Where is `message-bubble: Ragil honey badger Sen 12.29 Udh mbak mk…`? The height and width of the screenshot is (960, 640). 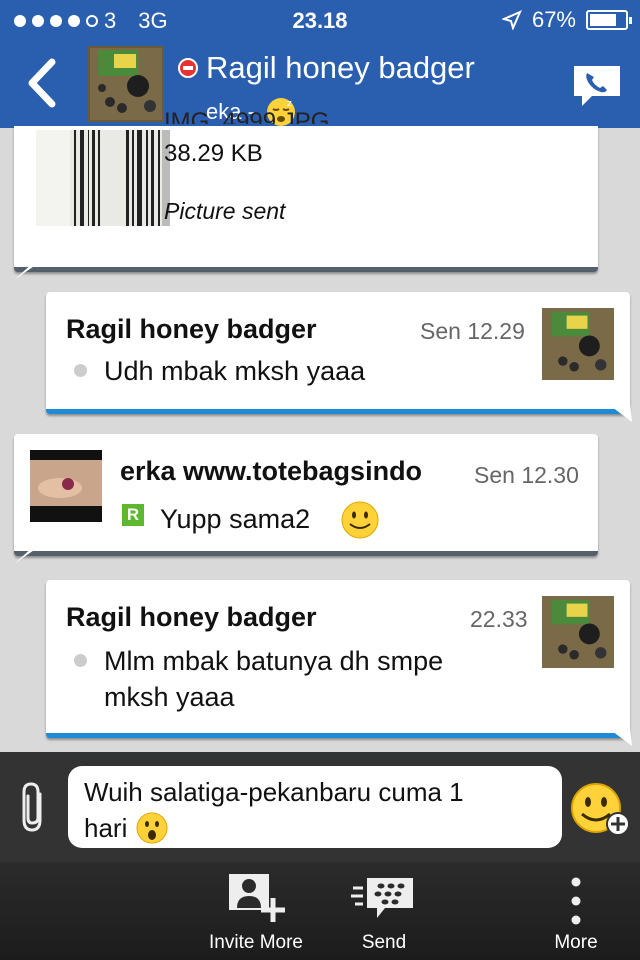
message-bubble: Ragil honey badger Sen 12.29 Udh mbak mk… is located at coordinates (338, 353).